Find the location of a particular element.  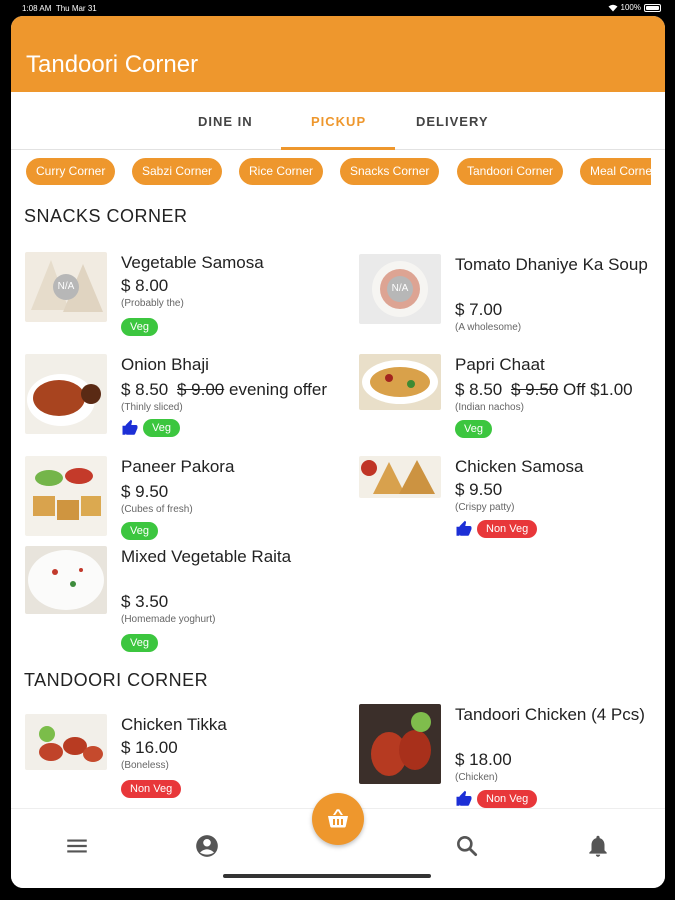

cart-button is located at coordinates (338, 819).